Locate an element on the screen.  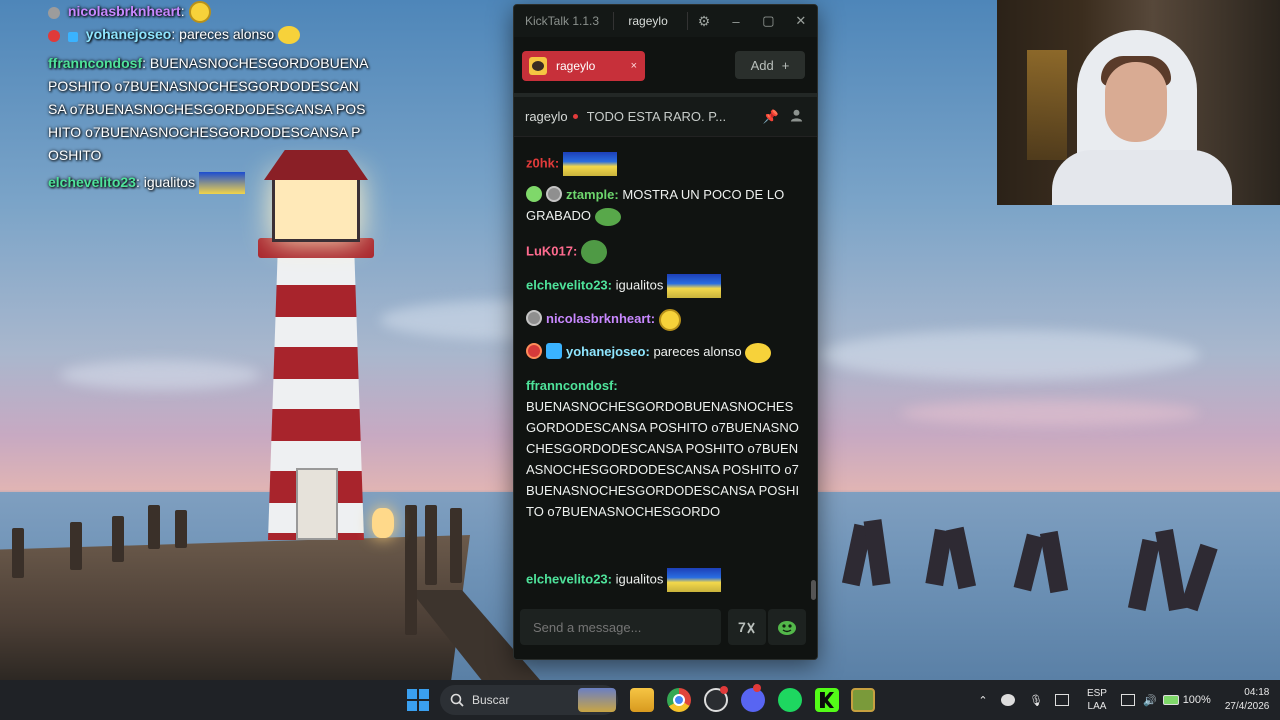
taskbar-search: Buscar is located at coordinates (529, 700).